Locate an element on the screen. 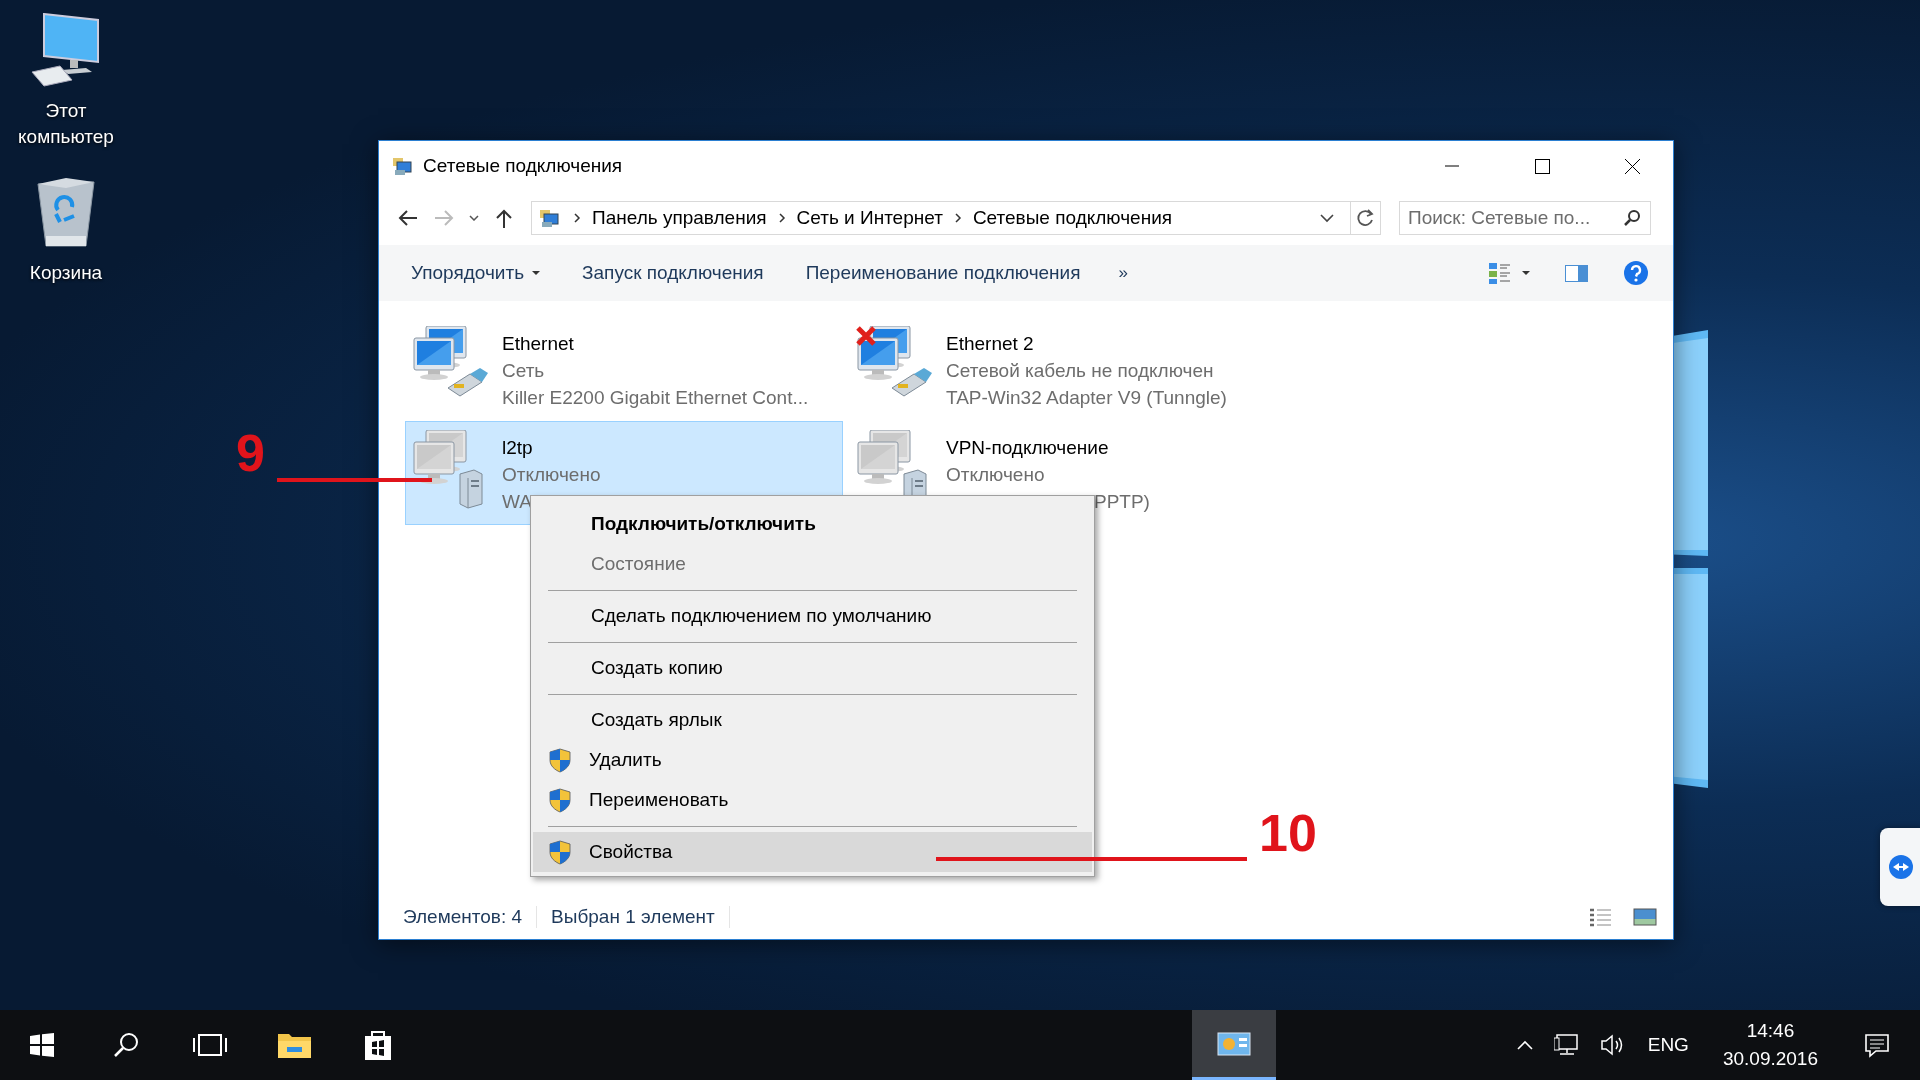  control-panel-button is located at coordinates (1233, 1045).